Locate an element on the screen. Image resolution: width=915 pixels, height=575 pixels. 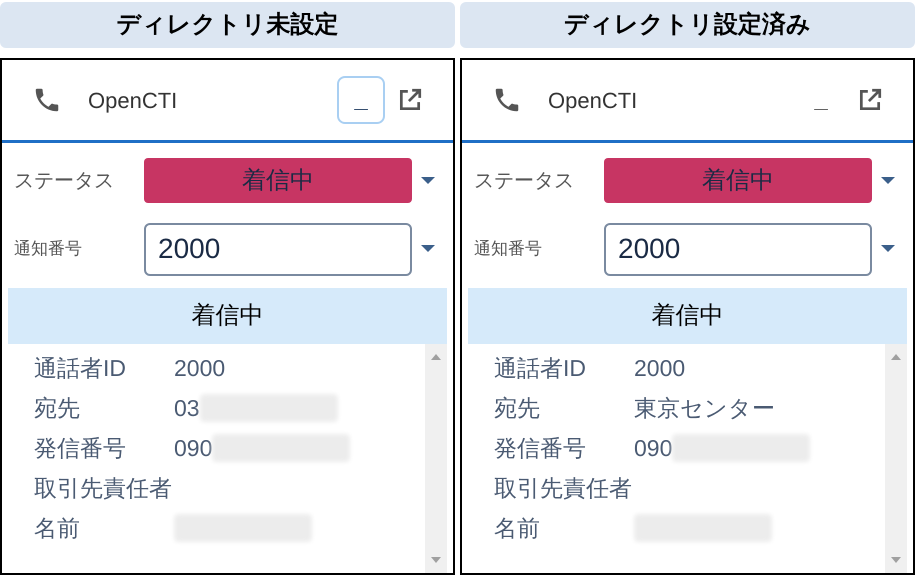
panel-heading: ディレクトリ未設定 is located at coordinates (227, 25).